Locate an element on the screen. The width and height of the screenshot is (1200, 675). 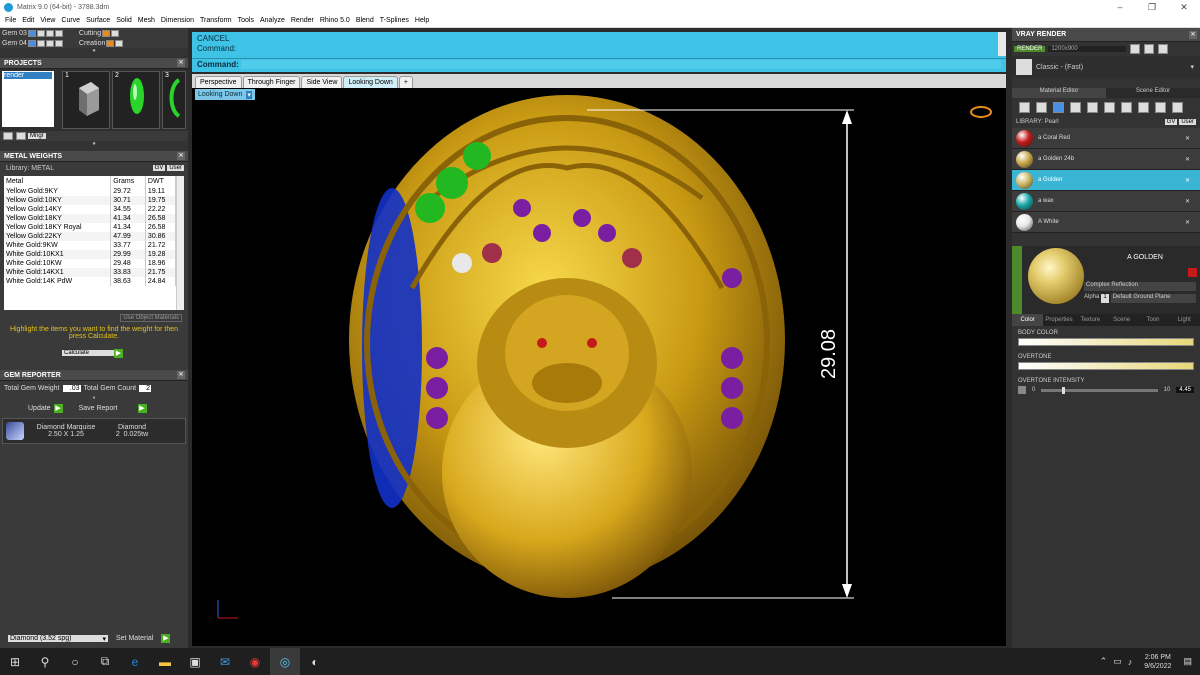
settings-icon is located at coordinates (1149, 49).